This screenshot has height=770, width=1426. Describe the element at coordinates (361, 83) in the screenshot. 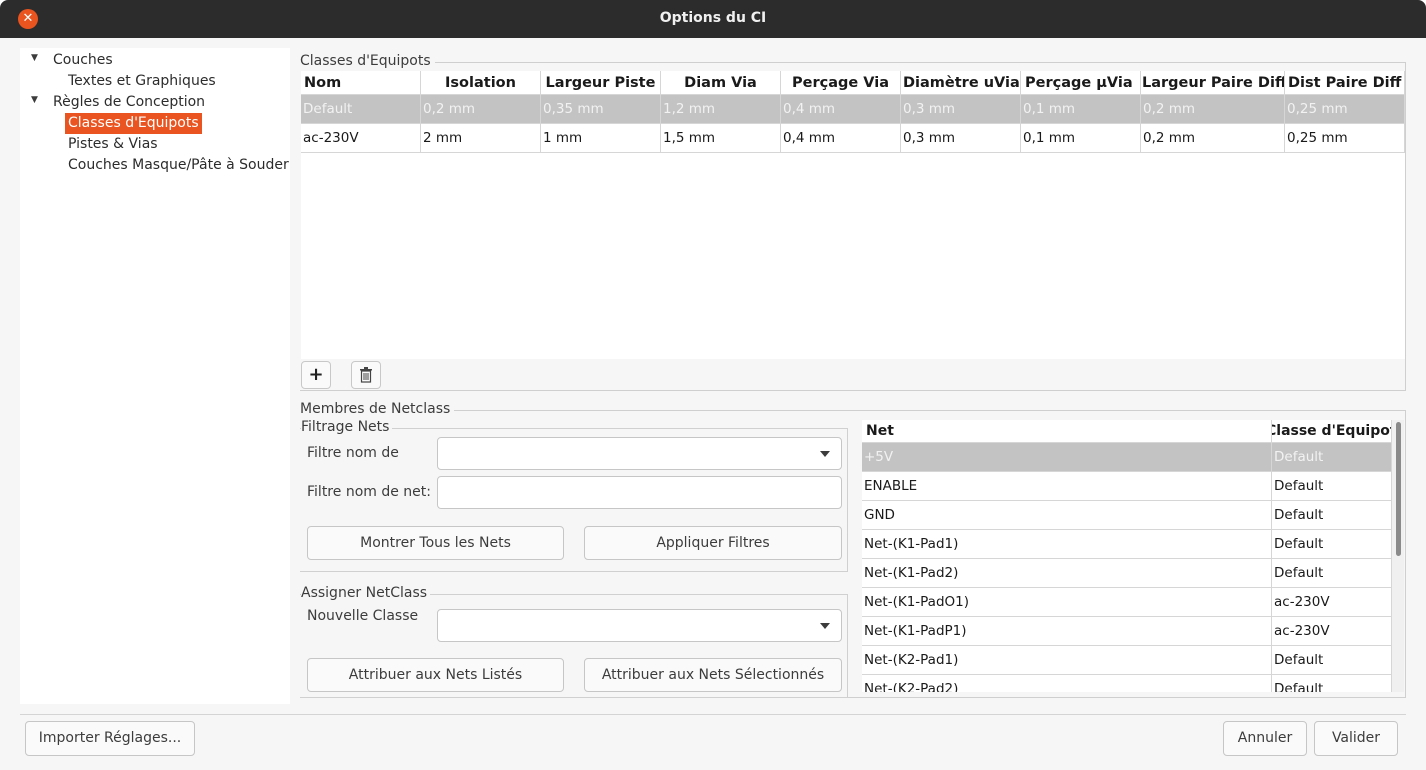

I see `column-header: Nom` at that location.